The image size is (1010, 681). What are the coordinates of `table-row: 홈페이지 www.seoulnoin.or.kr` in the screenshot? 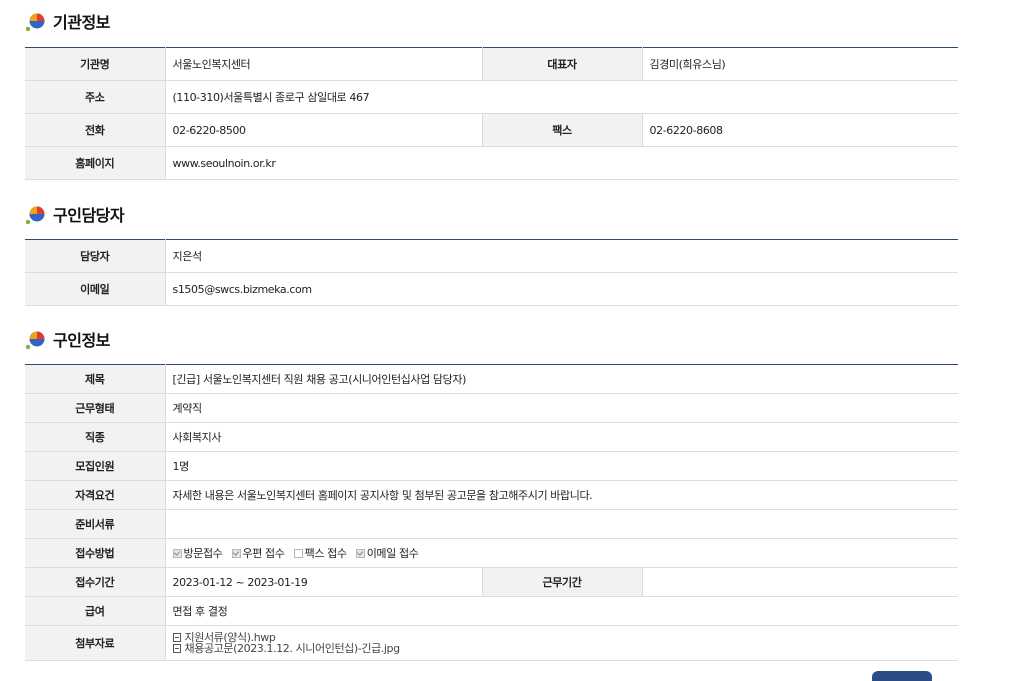 It's located at (491, 163).